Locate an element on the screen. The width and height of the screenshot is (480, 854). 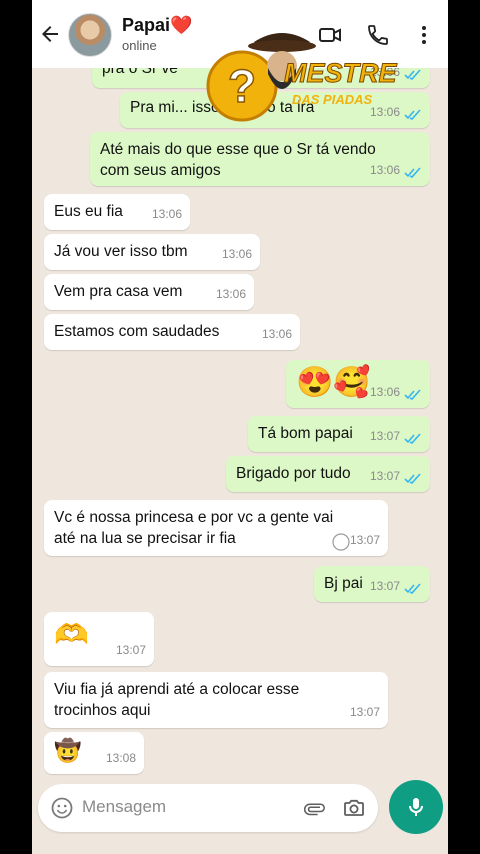
message-bubble: Eus eu fia 13:06 is located at coordinates (117, 212).